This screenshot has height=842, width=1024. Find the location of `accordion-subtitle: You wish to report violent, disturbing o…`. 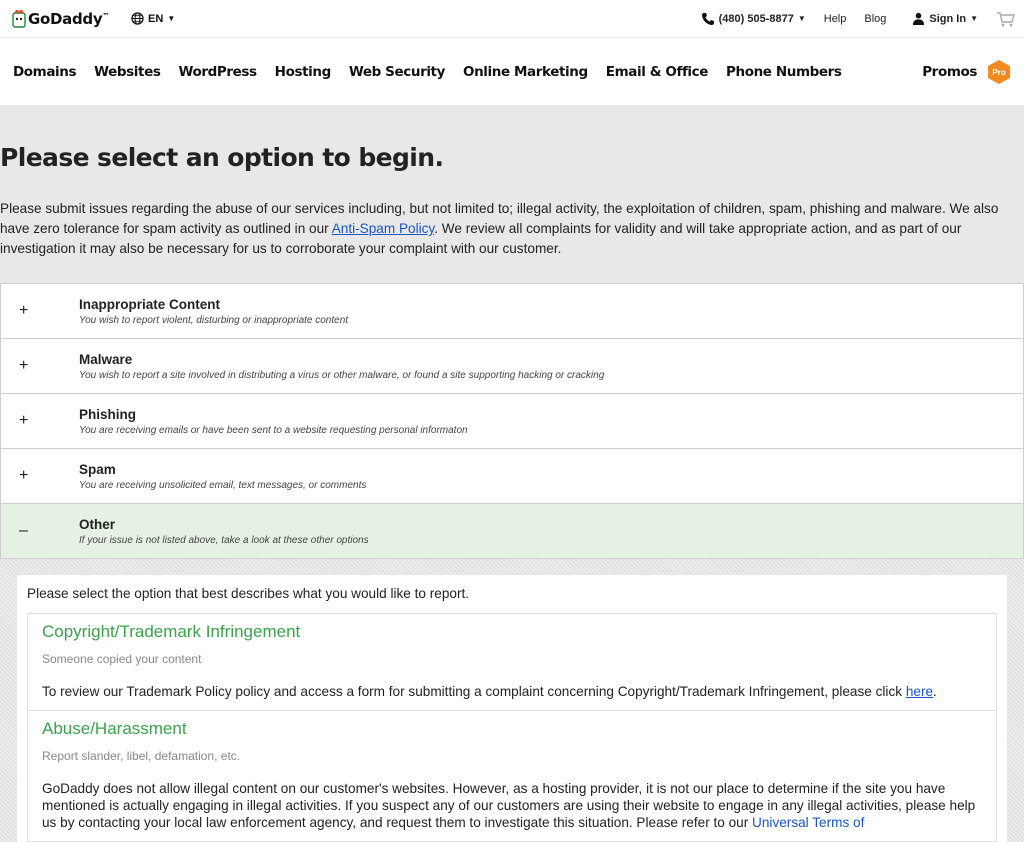

accordion-subtitle: You wish to report violent, disturbing o… is located at coordinates (214, 320).